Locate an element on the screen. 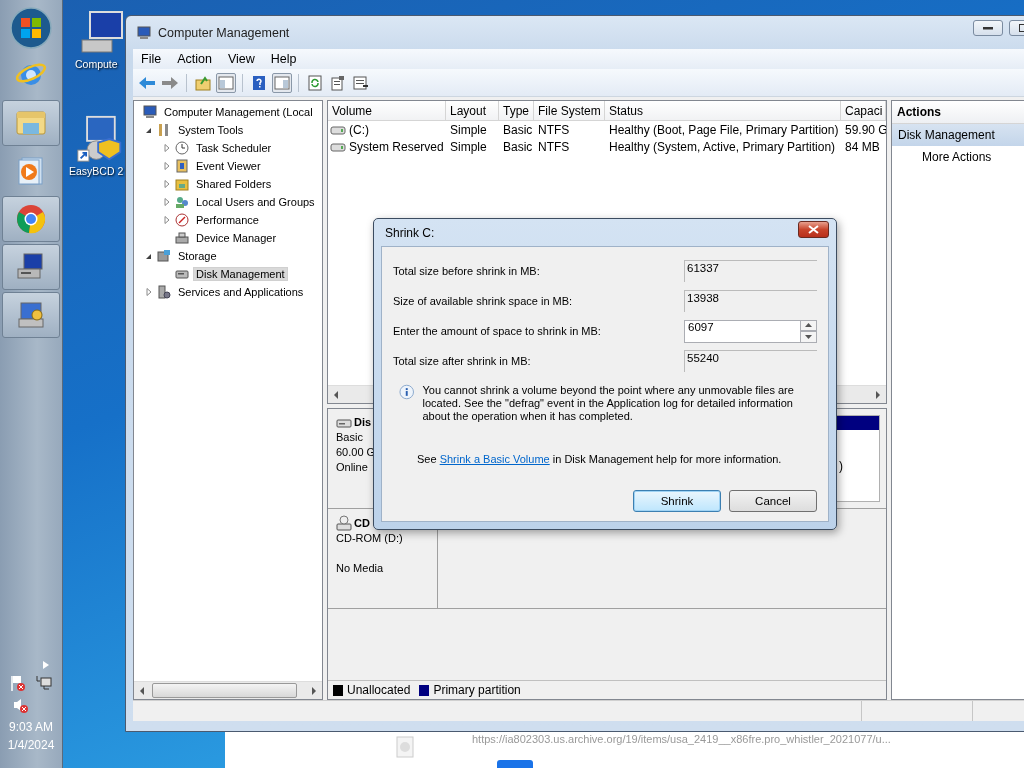  readonly-field: 55240 is located at coordinates (750, 361).